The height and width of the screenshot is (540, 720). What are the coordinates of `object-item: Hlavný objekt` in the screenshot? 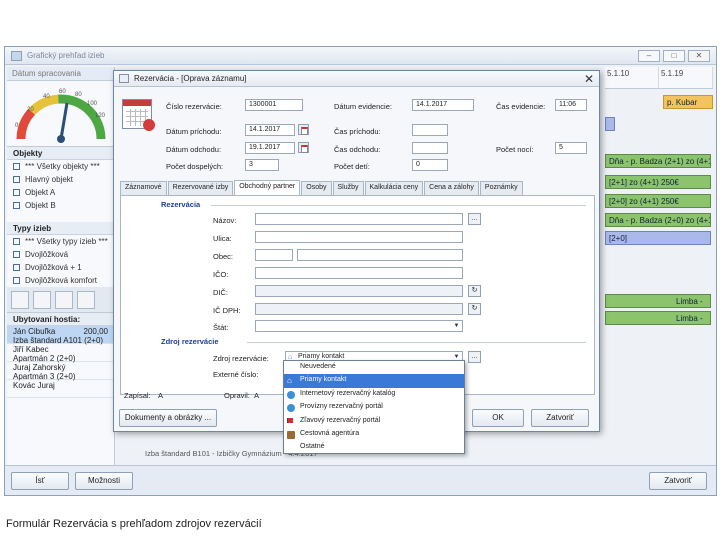 It's located at (60, 179).